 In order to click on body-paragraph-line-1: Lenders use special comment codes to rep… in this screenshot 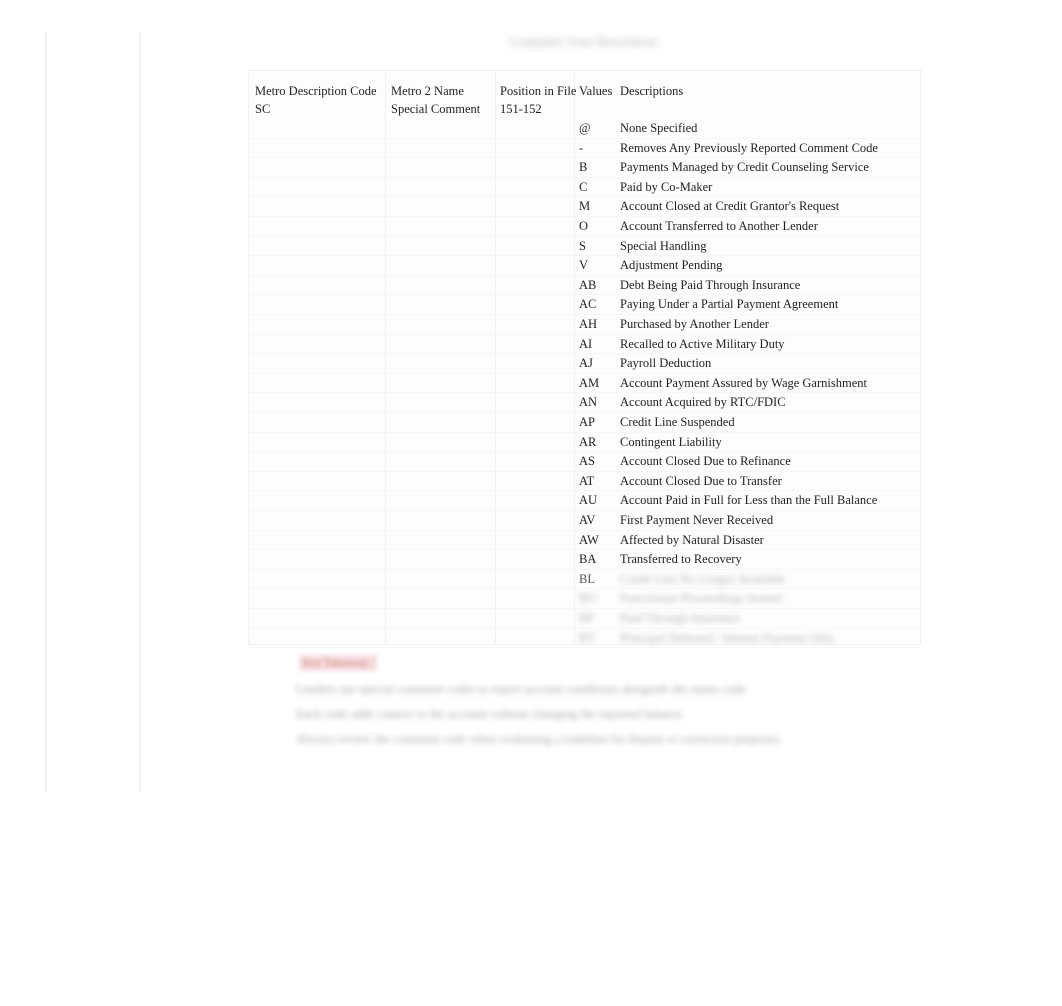, I will do `click(522, 689)`.